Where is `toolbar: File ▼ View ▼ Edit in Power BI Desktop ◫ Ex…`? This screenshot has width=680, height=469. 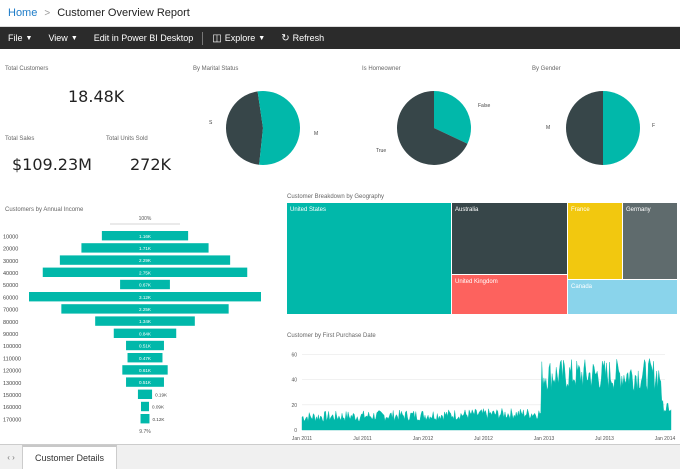 toolbar: File ▼ View ▼ Edit in Power BI Desktop ◫ Ex… is located at coordinates (340, 38).